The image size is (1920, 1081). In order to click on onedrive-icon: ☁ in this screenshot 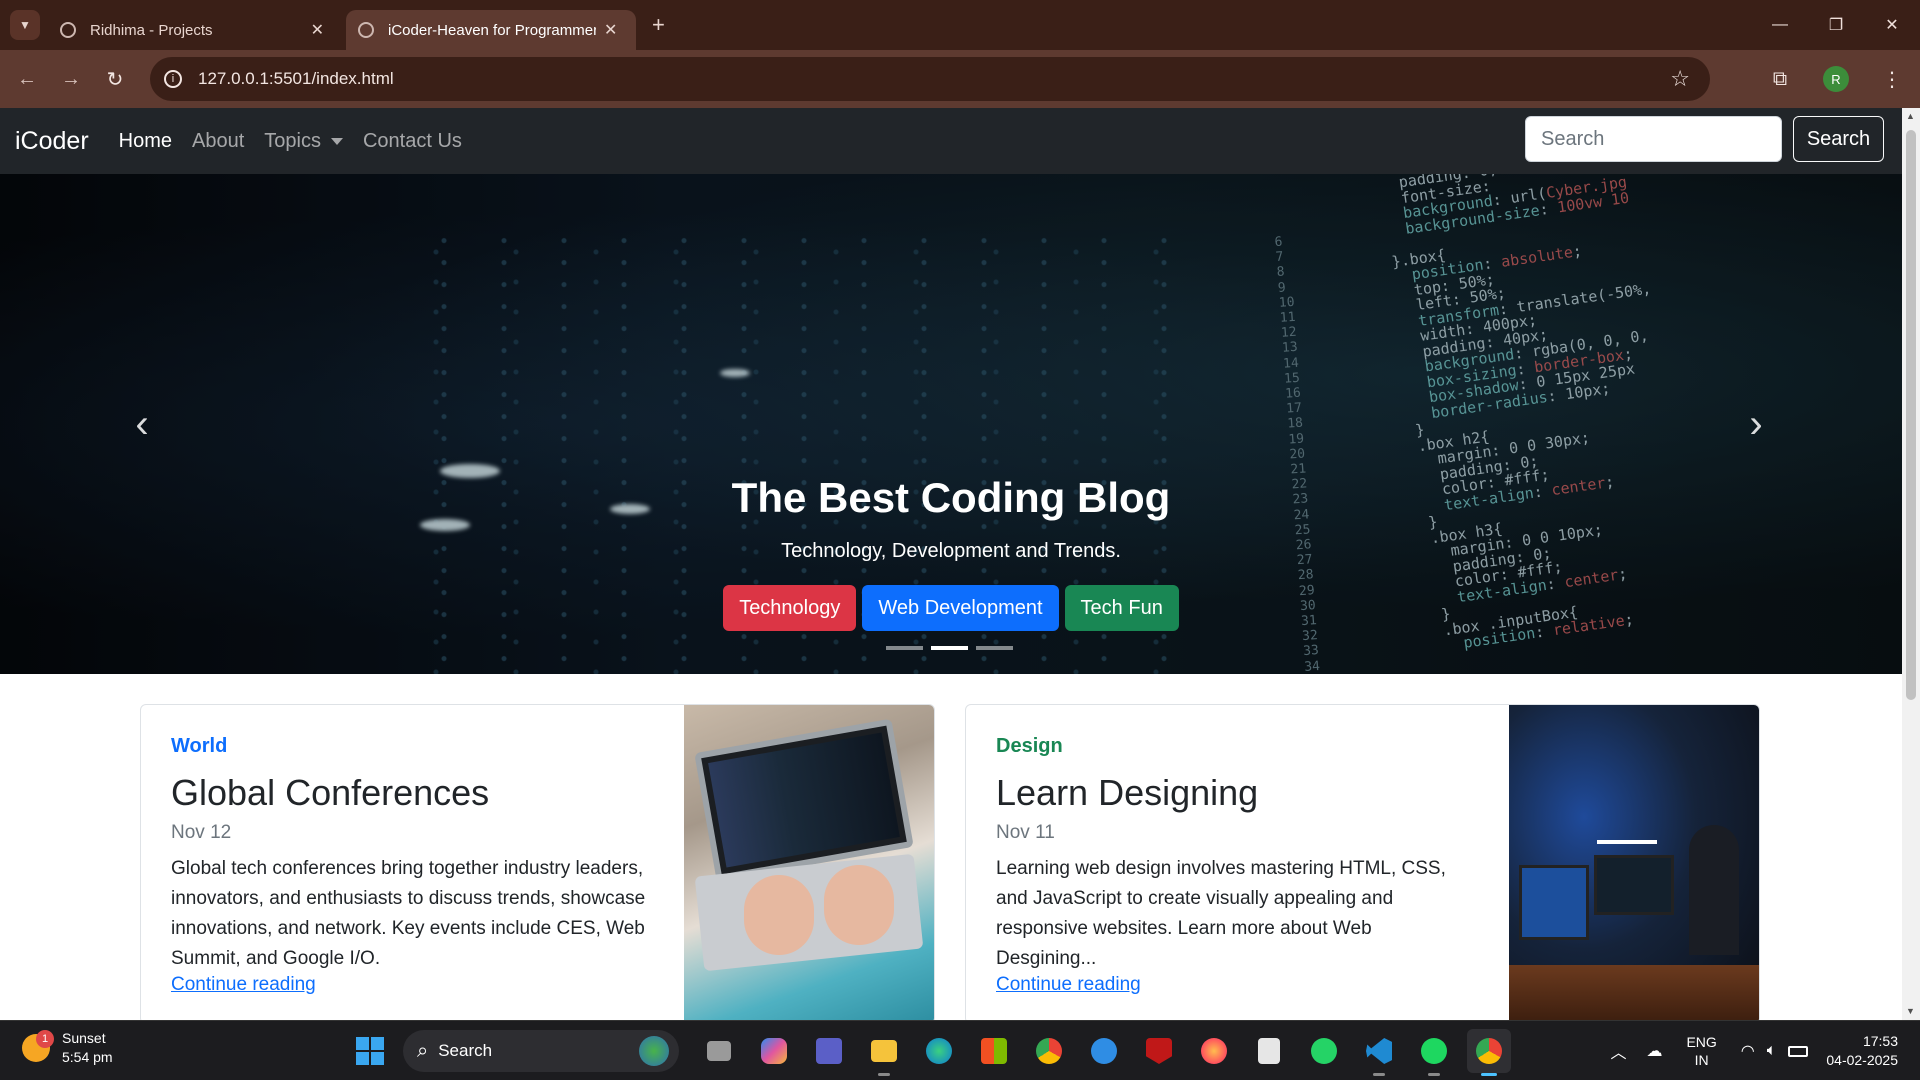, I will do `click(1654, 1051)`.